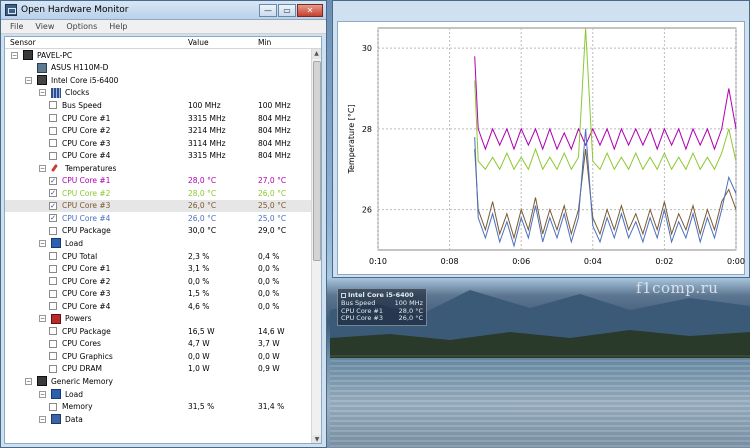 This screenshot has height=448, width=750. I want to click on tree-row: − Data, so click(163, 419).